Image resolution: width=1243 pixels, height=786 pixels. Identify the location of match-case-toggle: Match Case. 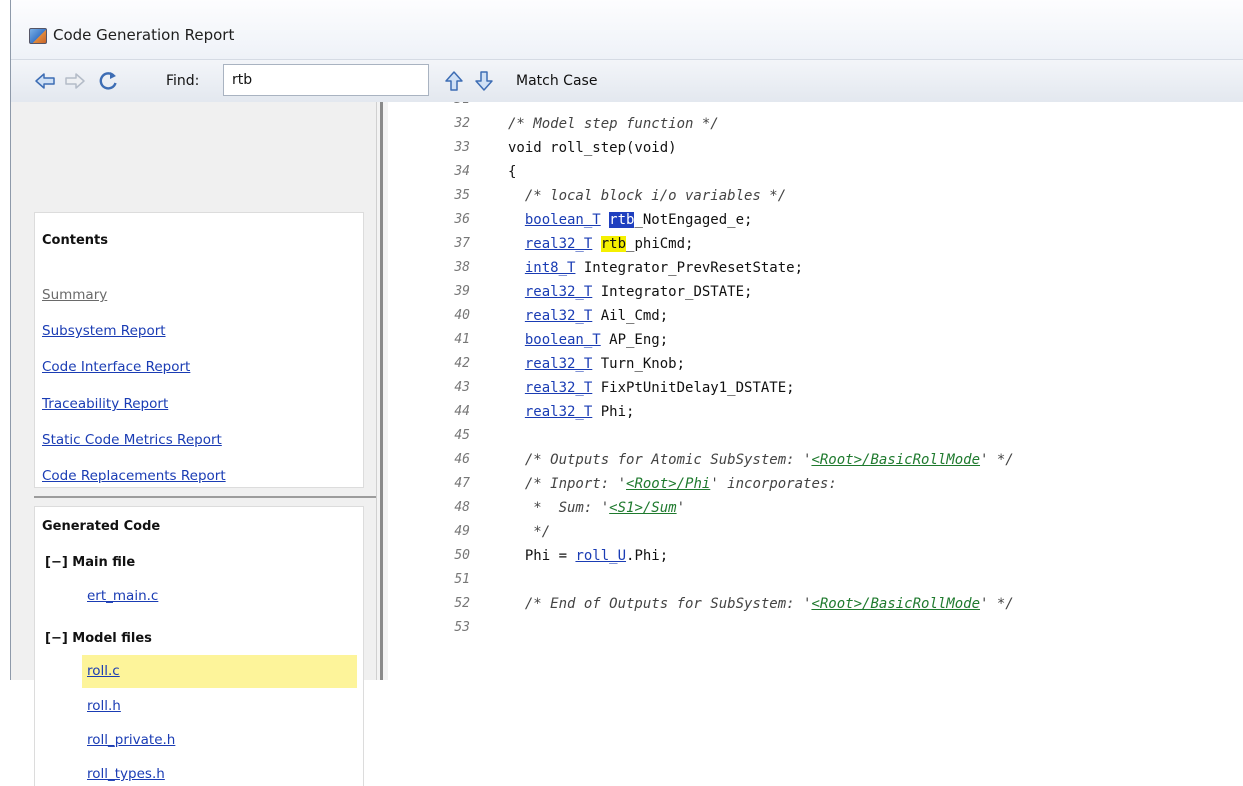
(556, 81).